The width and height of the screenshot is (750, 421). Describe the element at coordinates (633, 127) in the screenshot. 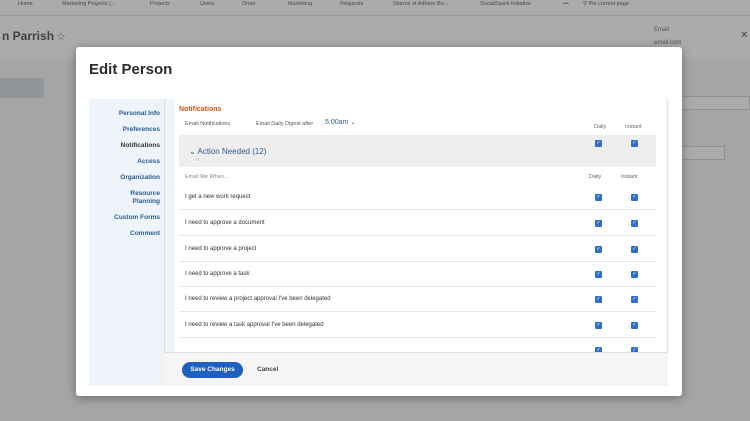

I see `column-instant-header: Instant` at that location.